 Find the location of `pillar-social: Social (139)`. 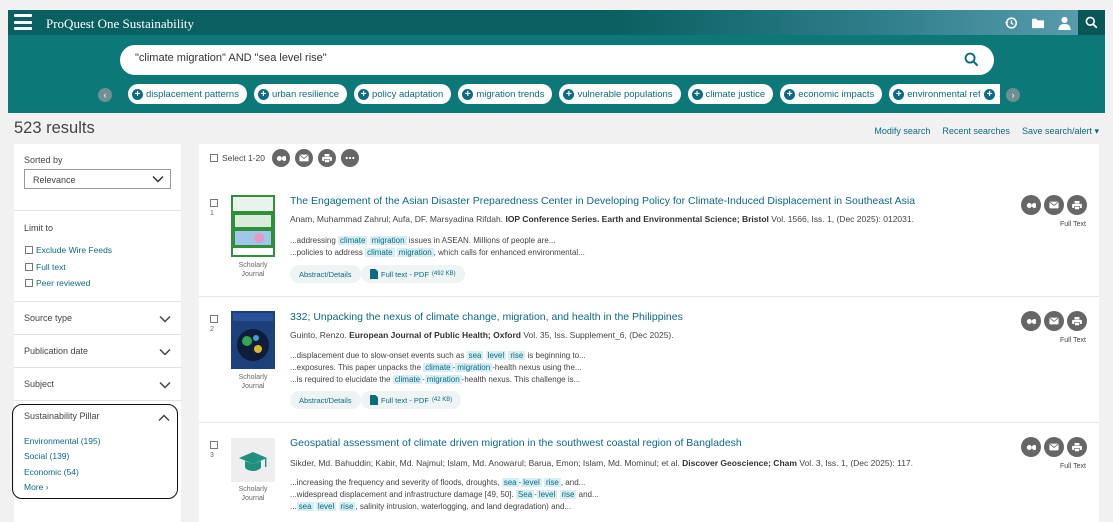

pillar-social: Social (139) is located at coordinates (46, 456).